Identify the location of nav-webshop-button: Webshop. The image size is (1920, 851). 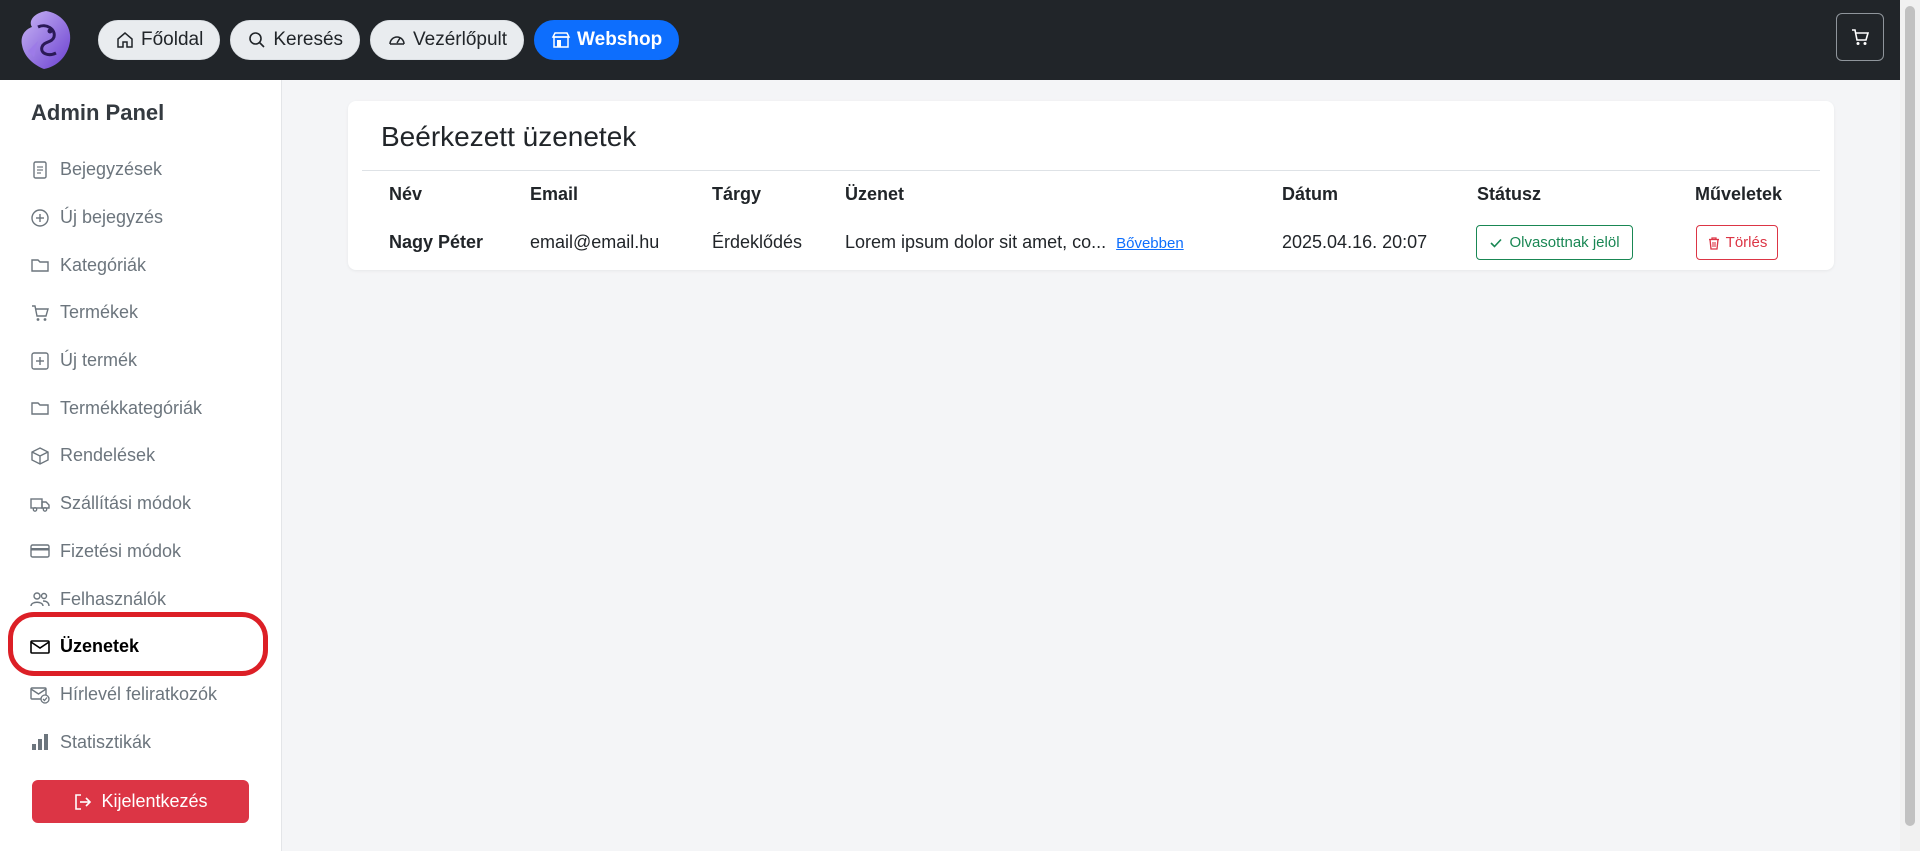
(607, 40).